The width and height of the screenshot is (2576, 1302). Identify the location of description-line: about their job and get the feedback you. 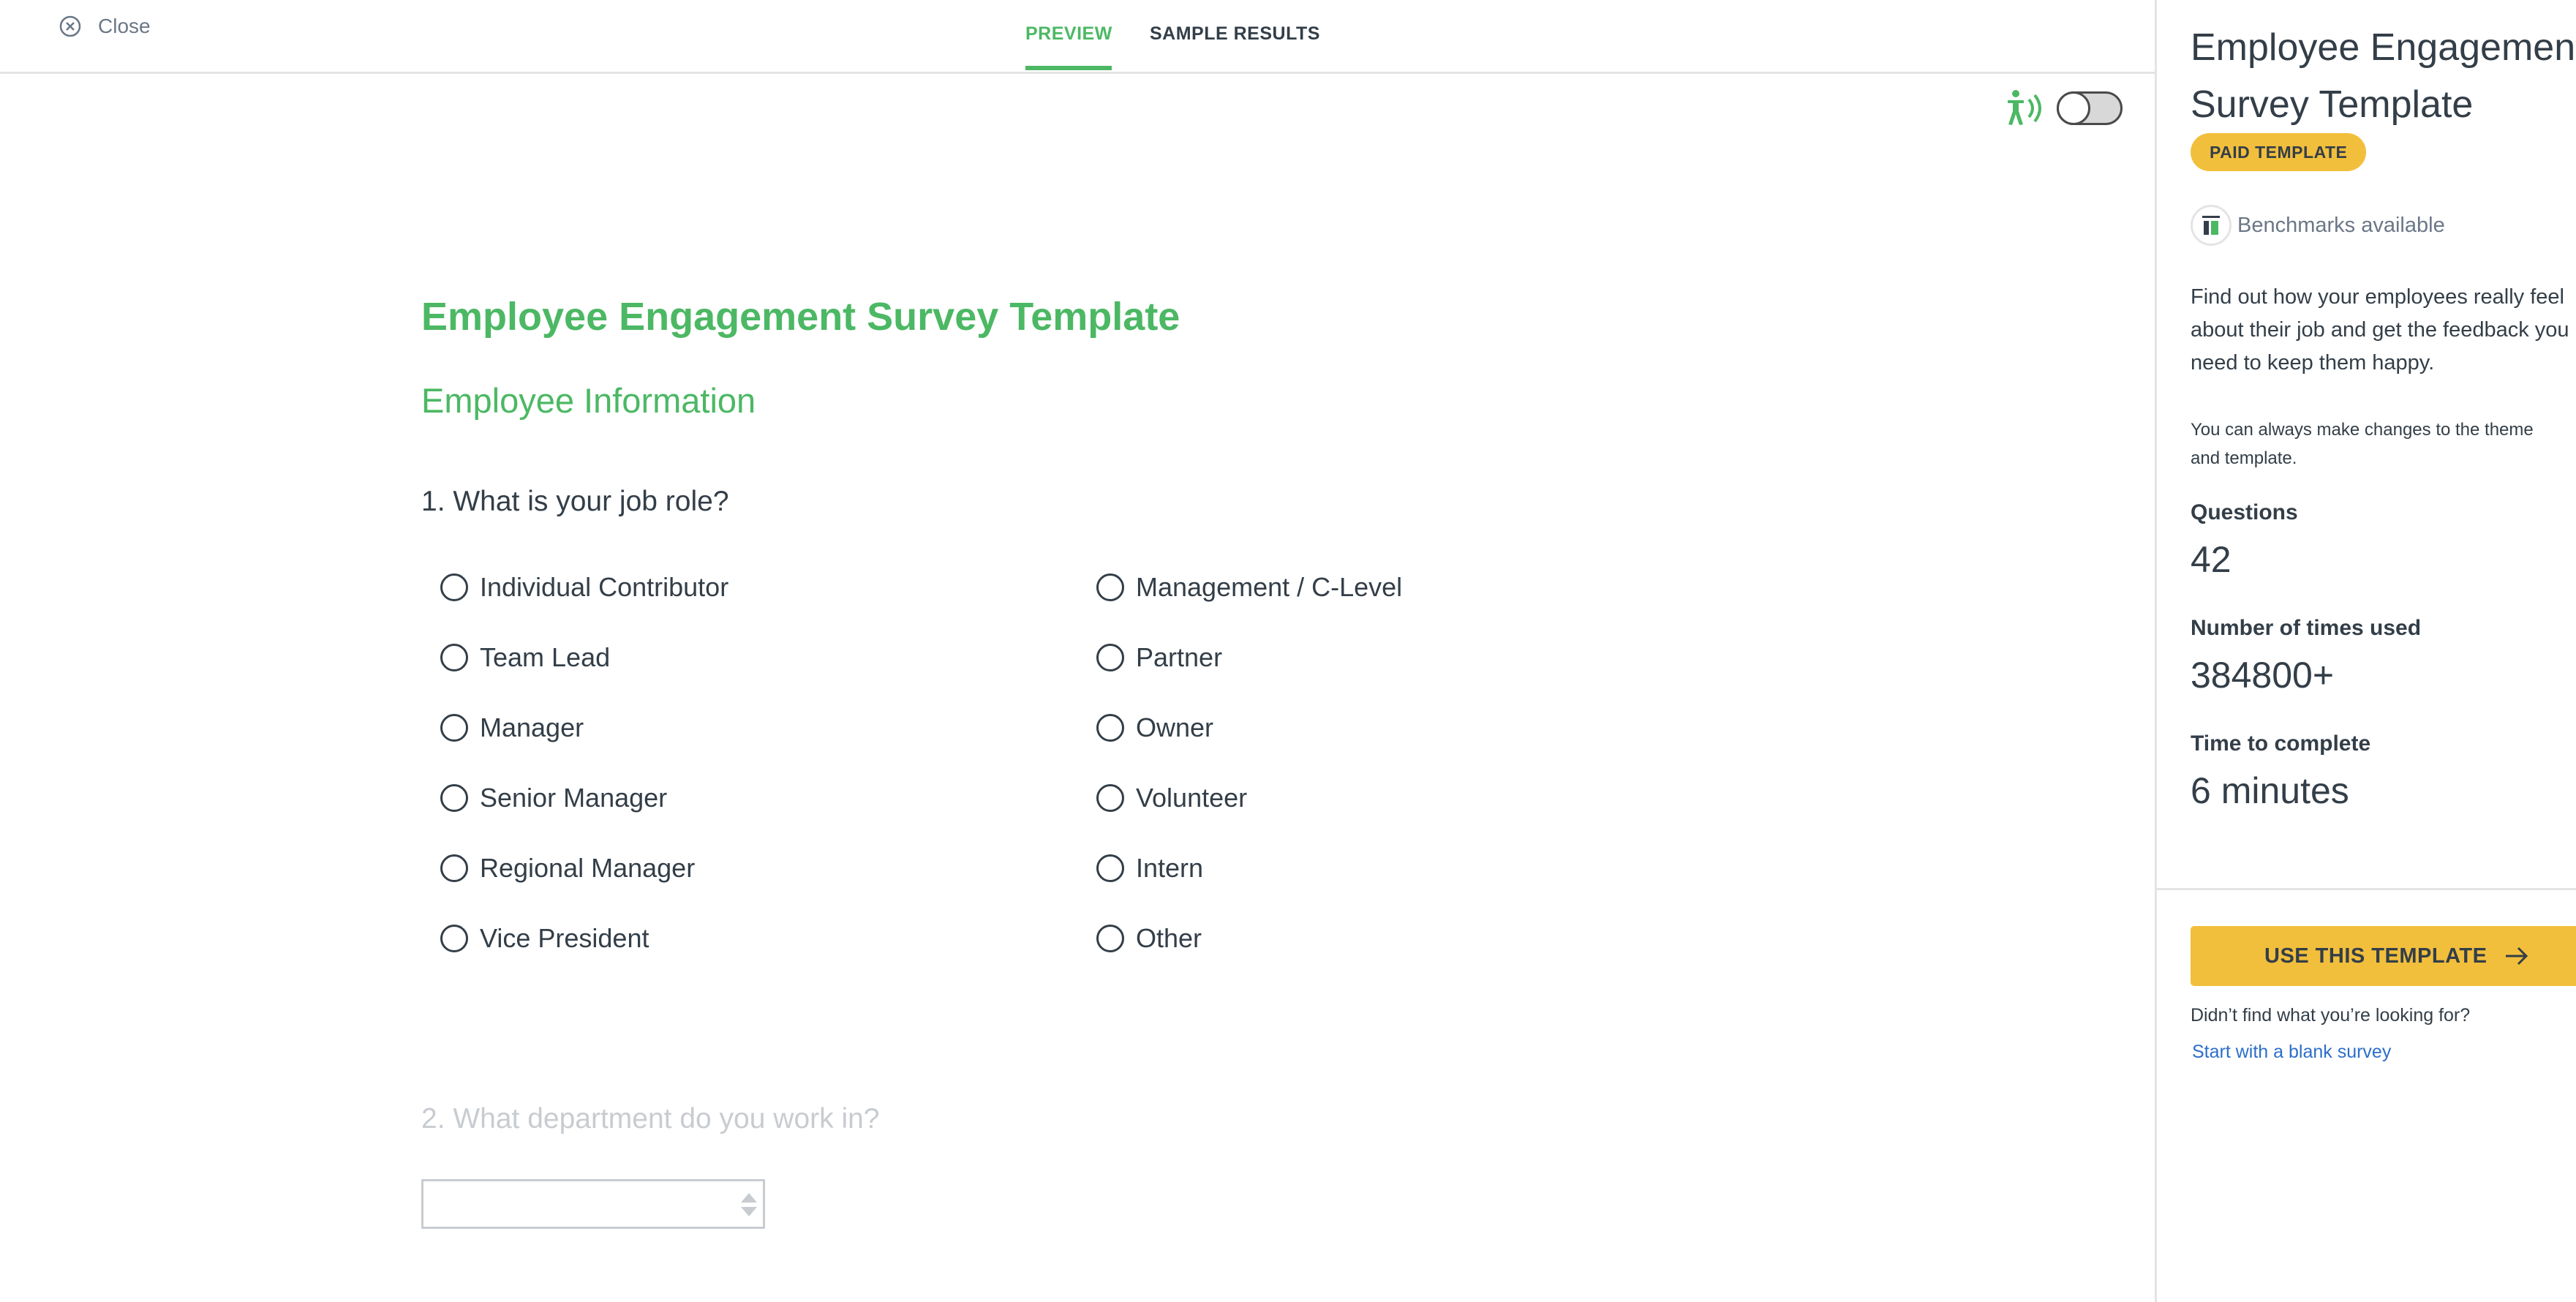
(2380, 330).